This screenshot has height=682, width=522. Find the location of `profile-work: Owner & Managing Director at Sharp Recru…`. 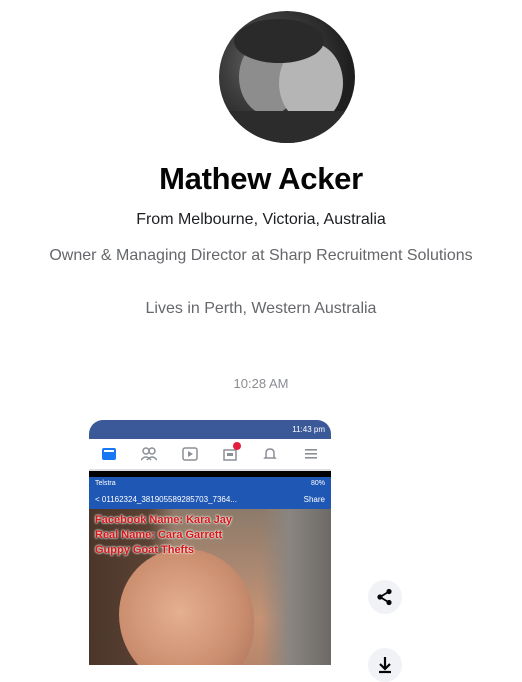

profile-work: Owner & Managing Director at Sharp Recru… is located at coordinates (261, 255).